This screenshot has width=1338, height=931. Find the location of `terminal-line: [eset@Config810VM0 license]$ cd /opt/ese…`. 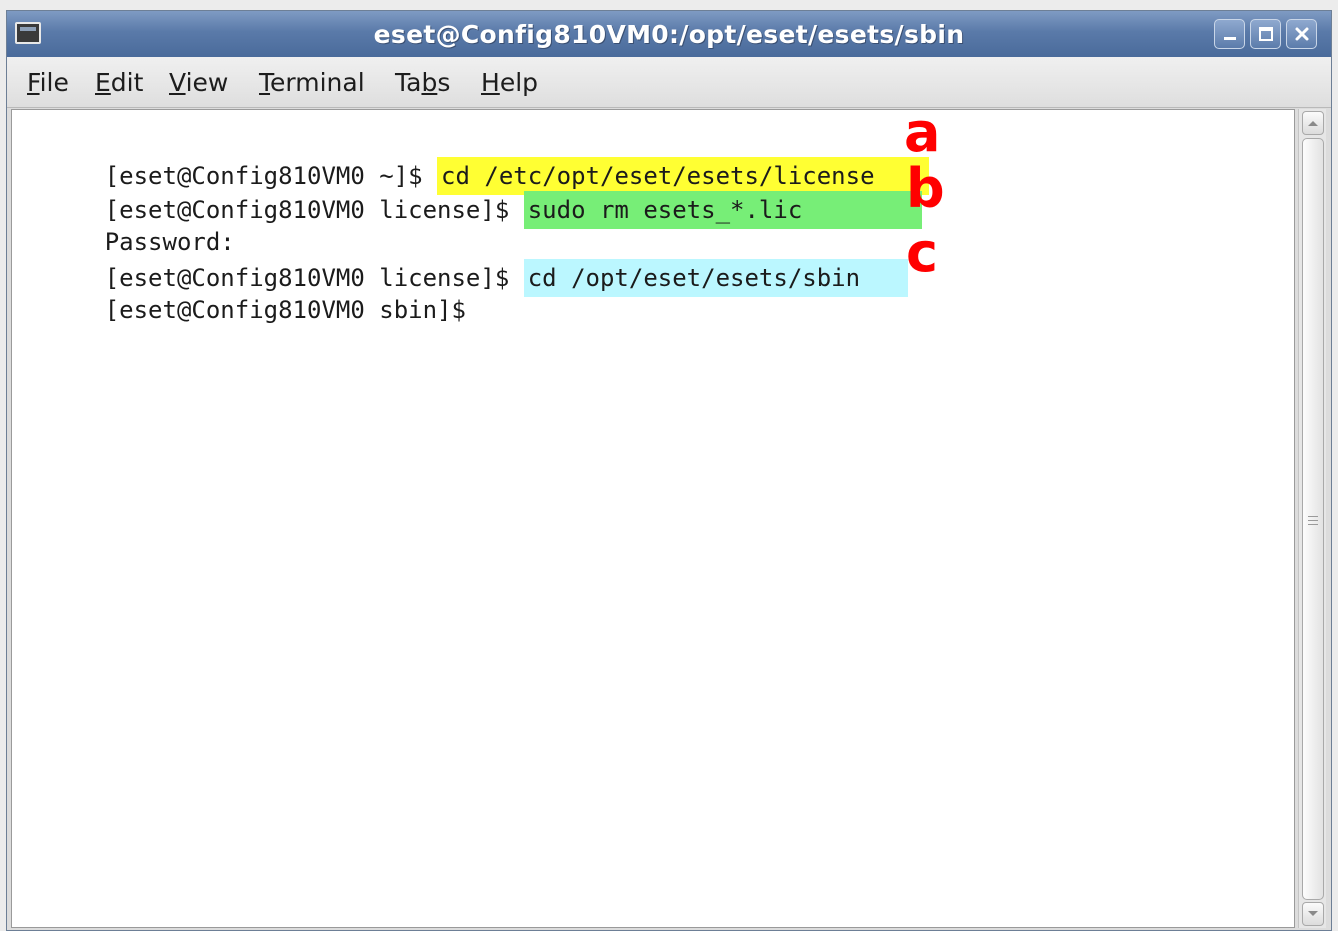

terminal-line: [eset@Config810VM0 license]$ cd /opt/ese… is located at coordinates (463, 261).